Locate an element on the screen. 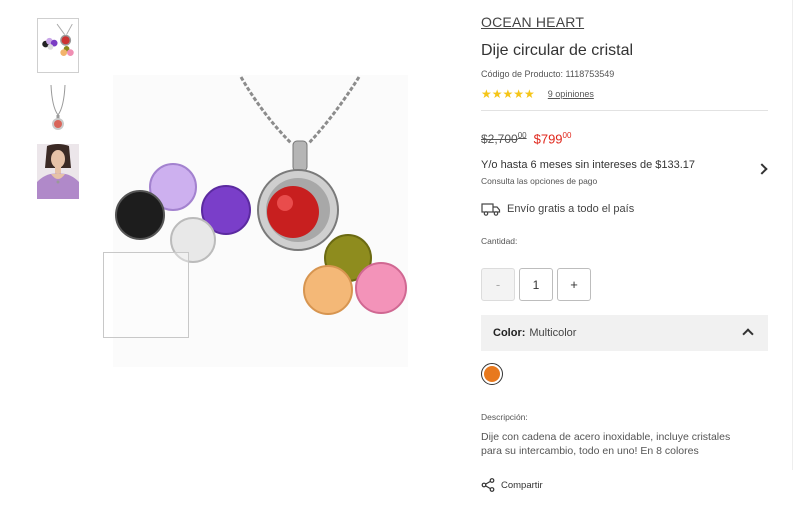 This screenshot has height=511, width=800. reviews-link: 9 opiniones is located at coordinates (571, 94).